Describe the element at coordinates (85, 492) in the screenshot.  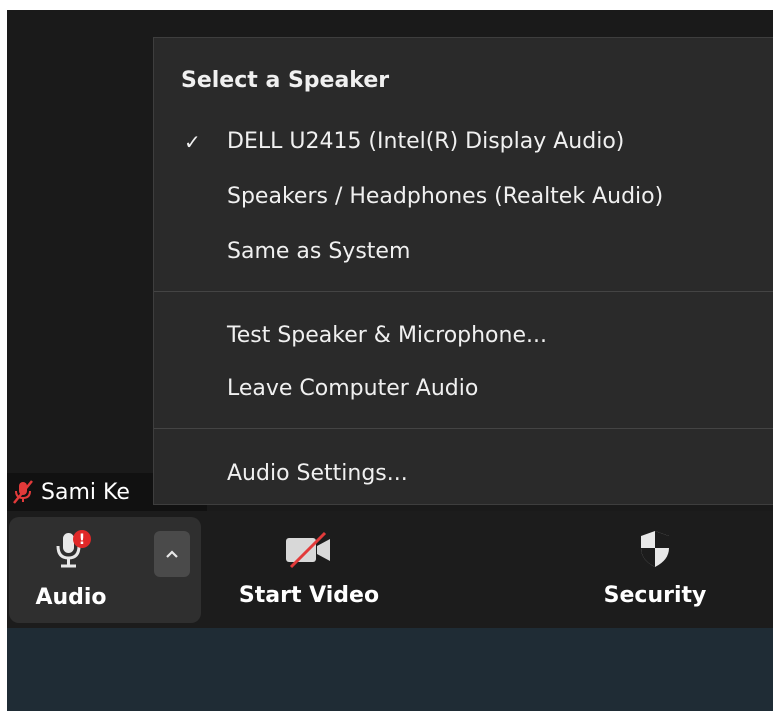
I see `participant-name: Sami Ke` at that location.